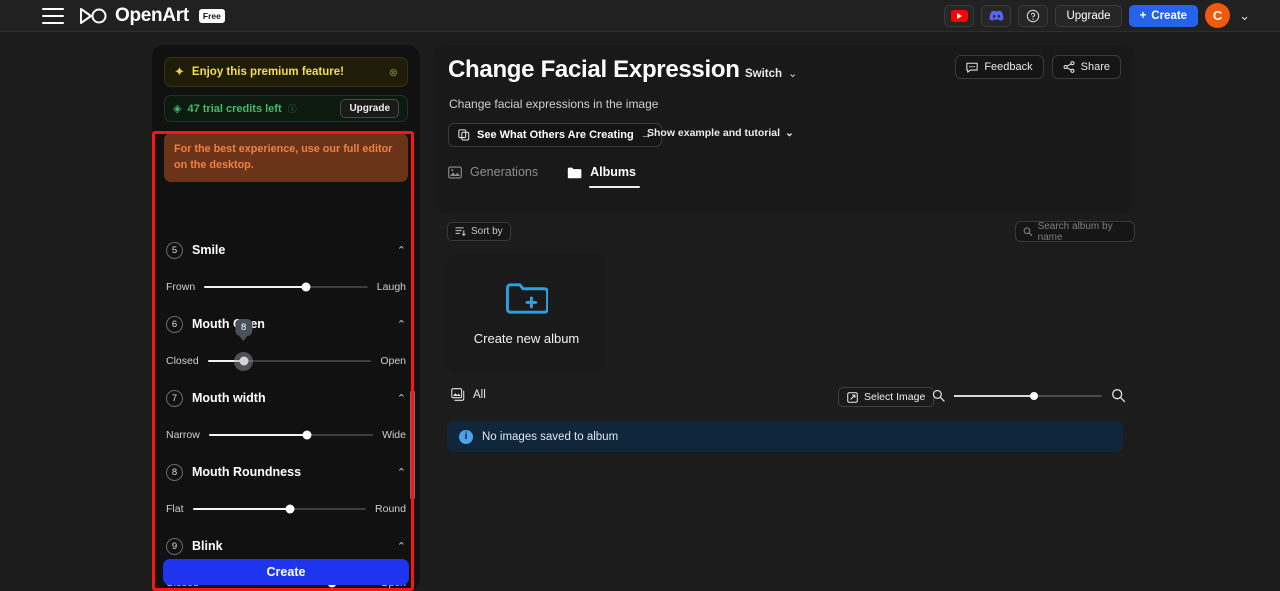  Describe the element at coordinates (764, 73) in the screenshot. I see `switch-label: Switch` at that location.